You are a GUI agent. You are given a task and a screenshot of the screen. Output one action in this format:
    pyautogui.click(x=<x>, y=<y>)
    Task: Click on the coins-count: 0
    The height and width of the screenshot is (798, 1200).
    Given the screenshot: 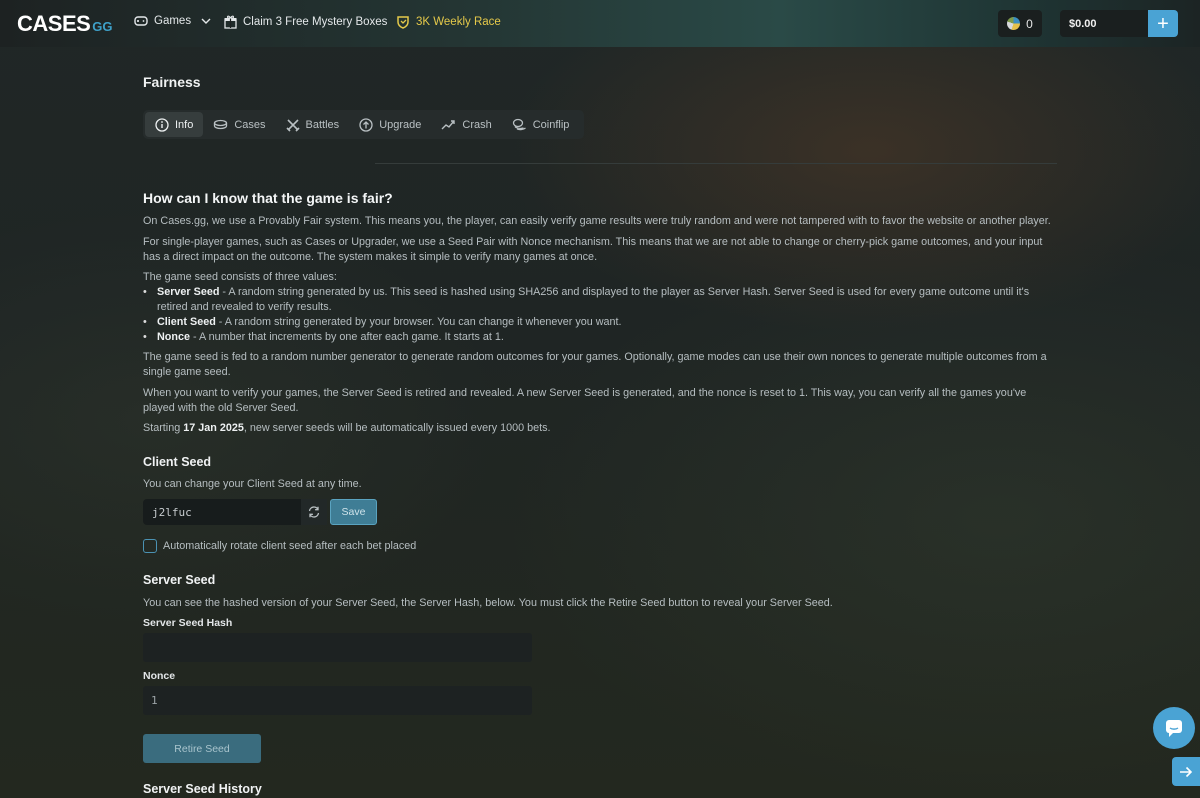 What is the action you would take?
    pyautogui.click(x=1029, y=23)
    